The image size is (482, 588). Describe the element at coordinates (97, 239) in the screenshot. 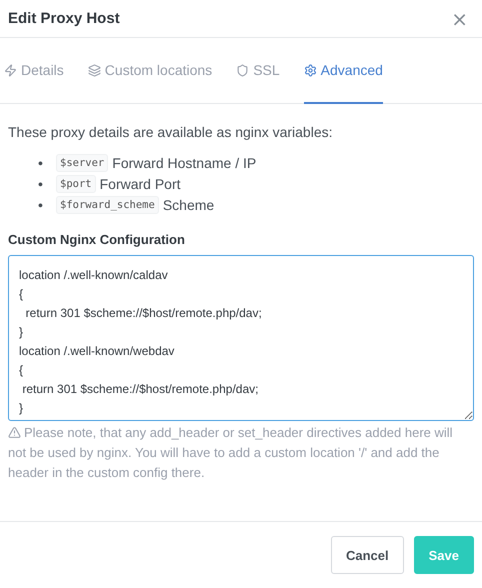

I see `field-label: Custom Nginx Configuration` at that location.